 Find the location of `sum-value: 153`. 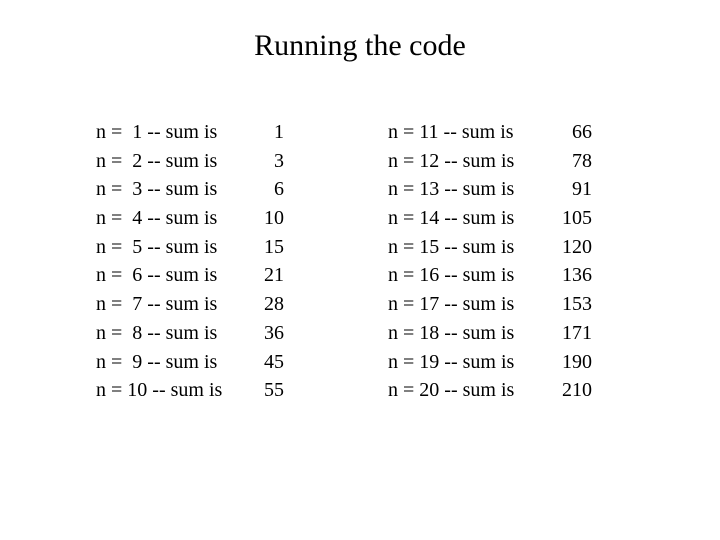

sum-value: 153 is located at coordinates (577, 304).